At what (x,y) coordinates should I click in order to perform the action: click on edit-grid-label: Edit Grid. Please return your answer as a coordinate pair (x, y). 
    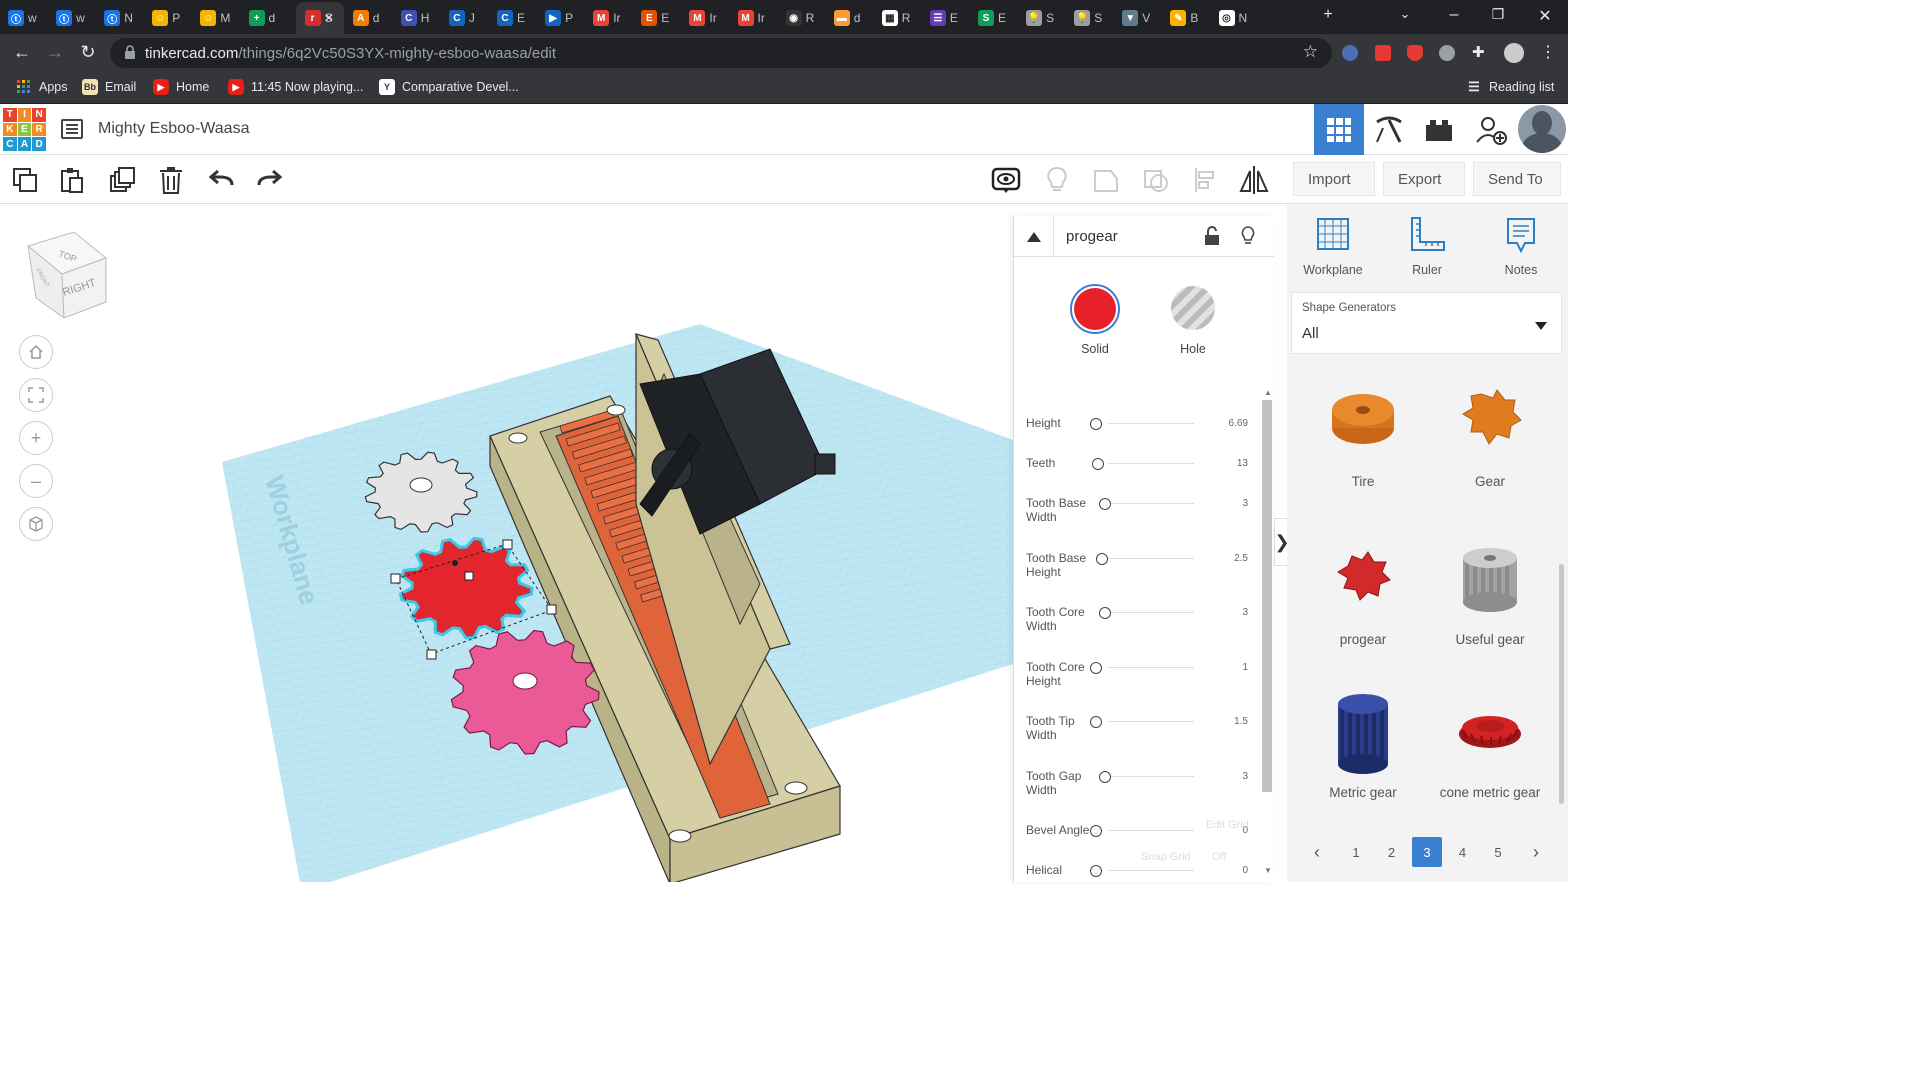
    Looking at the image, I should click on (1227, 825).